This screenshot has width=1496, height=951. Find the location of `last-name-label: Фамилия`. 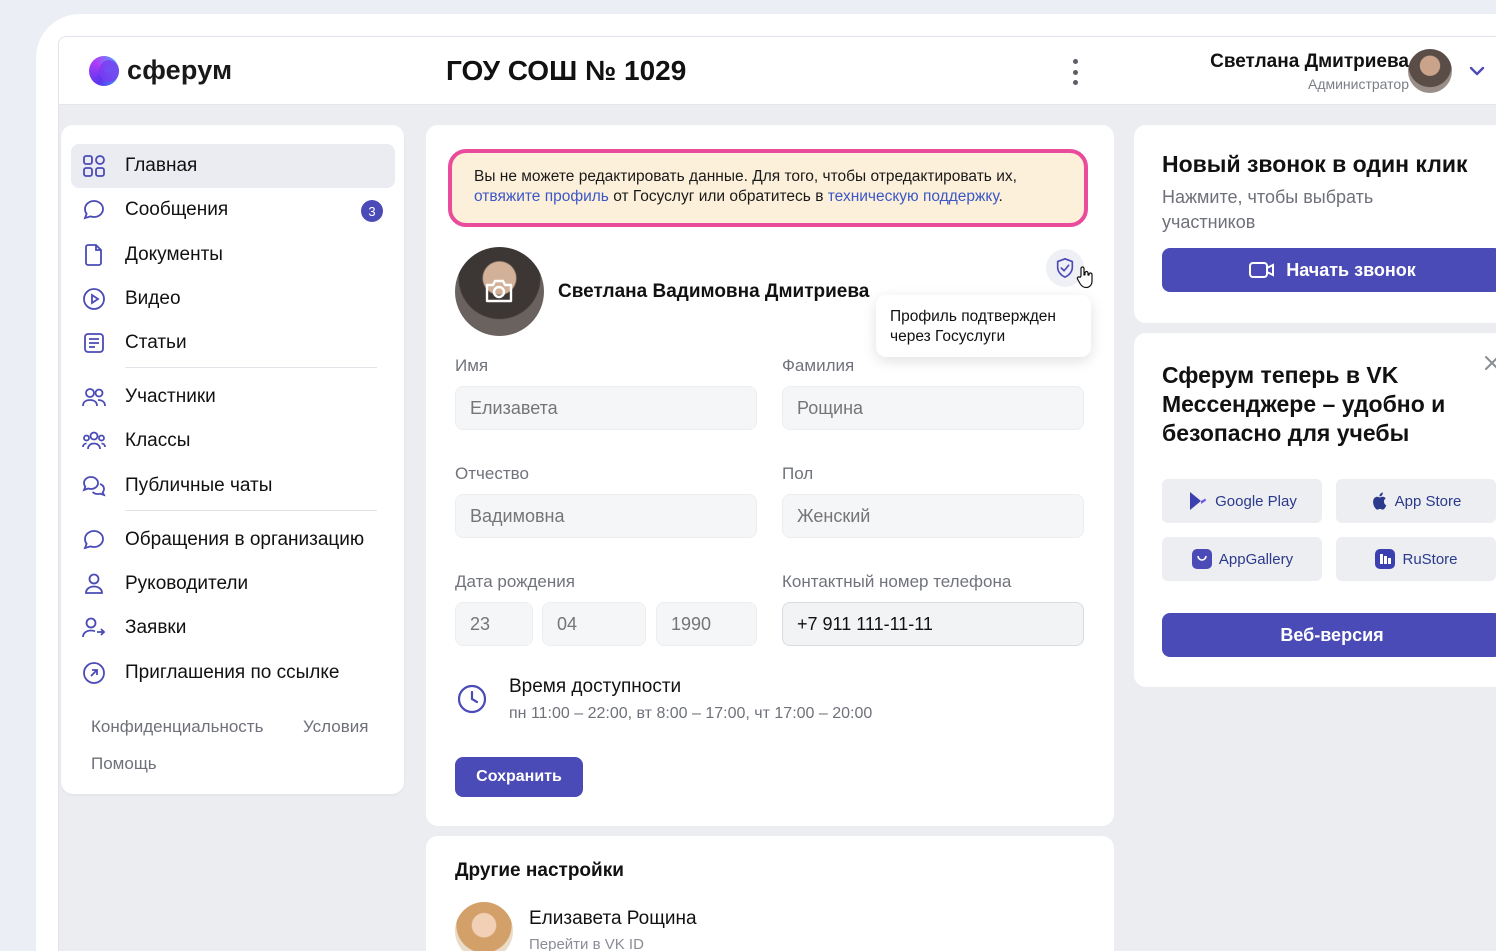

last-name-label: Фамилия is located at coordinates (818, 365).